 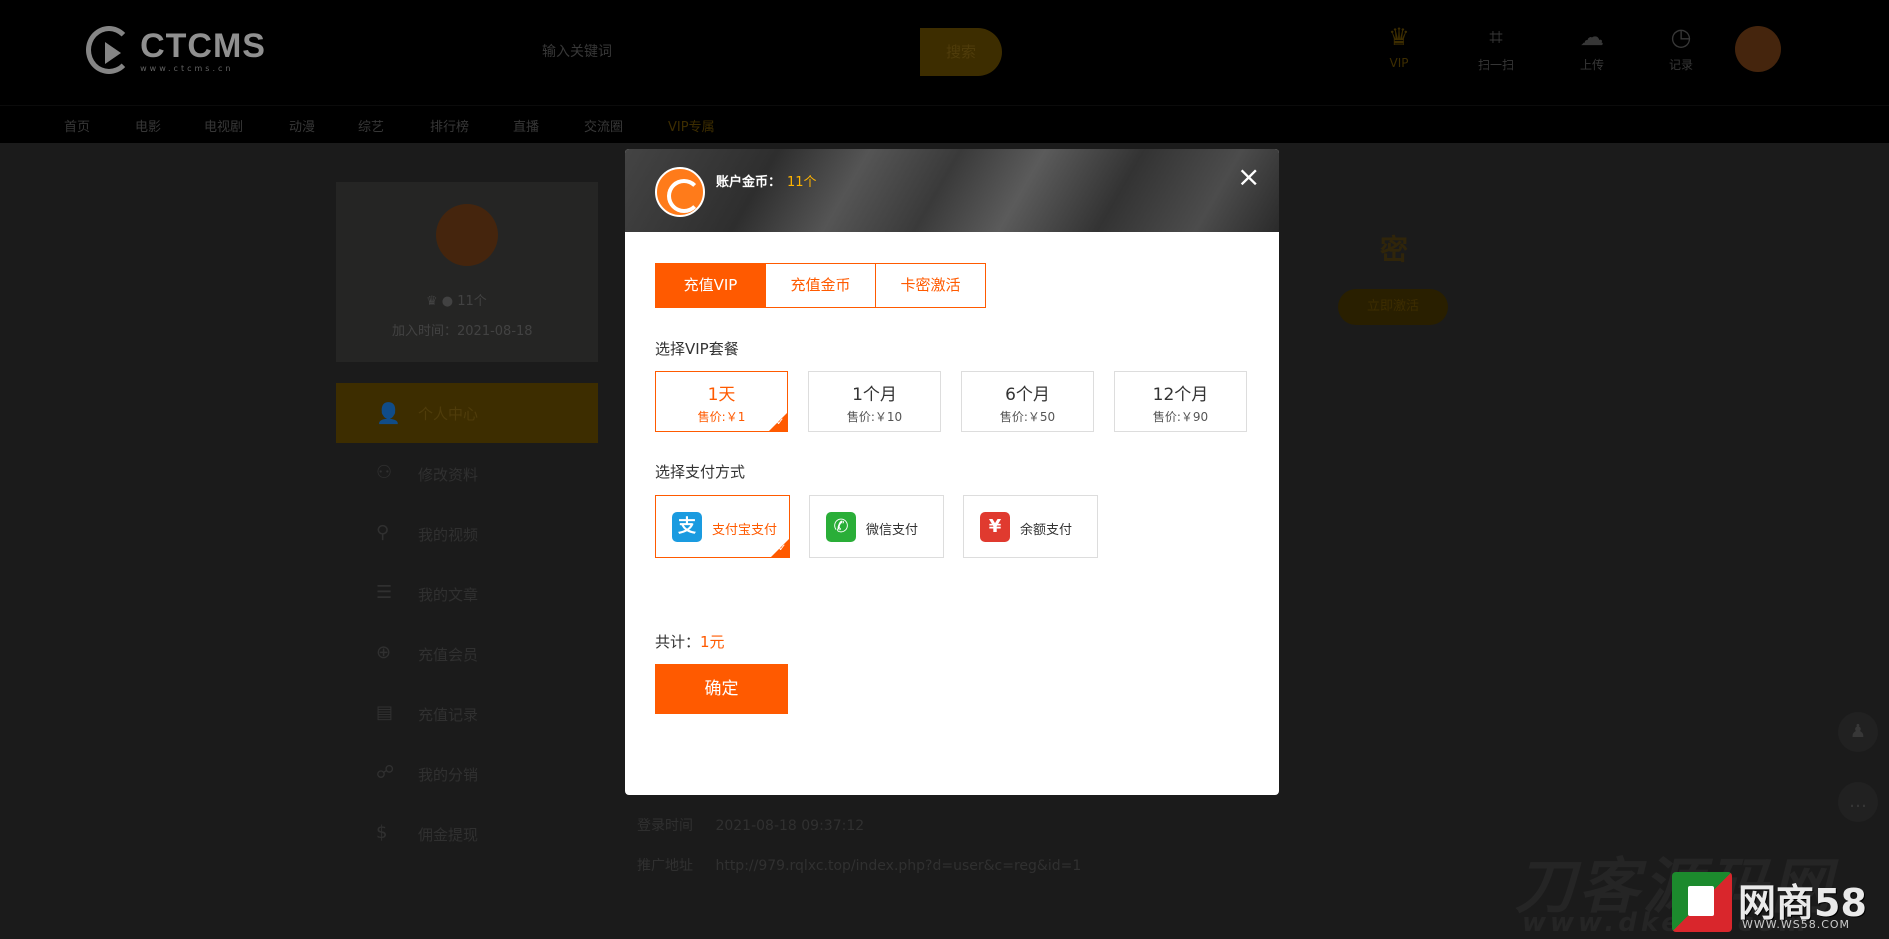 What do you see at coordinates (690, 642) in the screenshot?
I see `total-amount: 共计：1元` at bounding box center [690, 642].